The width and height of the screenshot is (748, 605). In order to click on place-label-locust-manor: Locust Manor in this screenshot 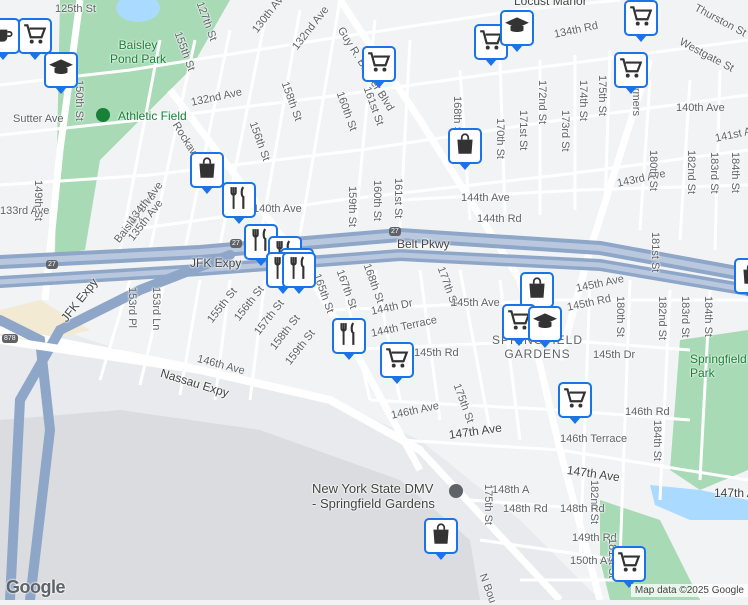, I will do `click(550, 4)`.